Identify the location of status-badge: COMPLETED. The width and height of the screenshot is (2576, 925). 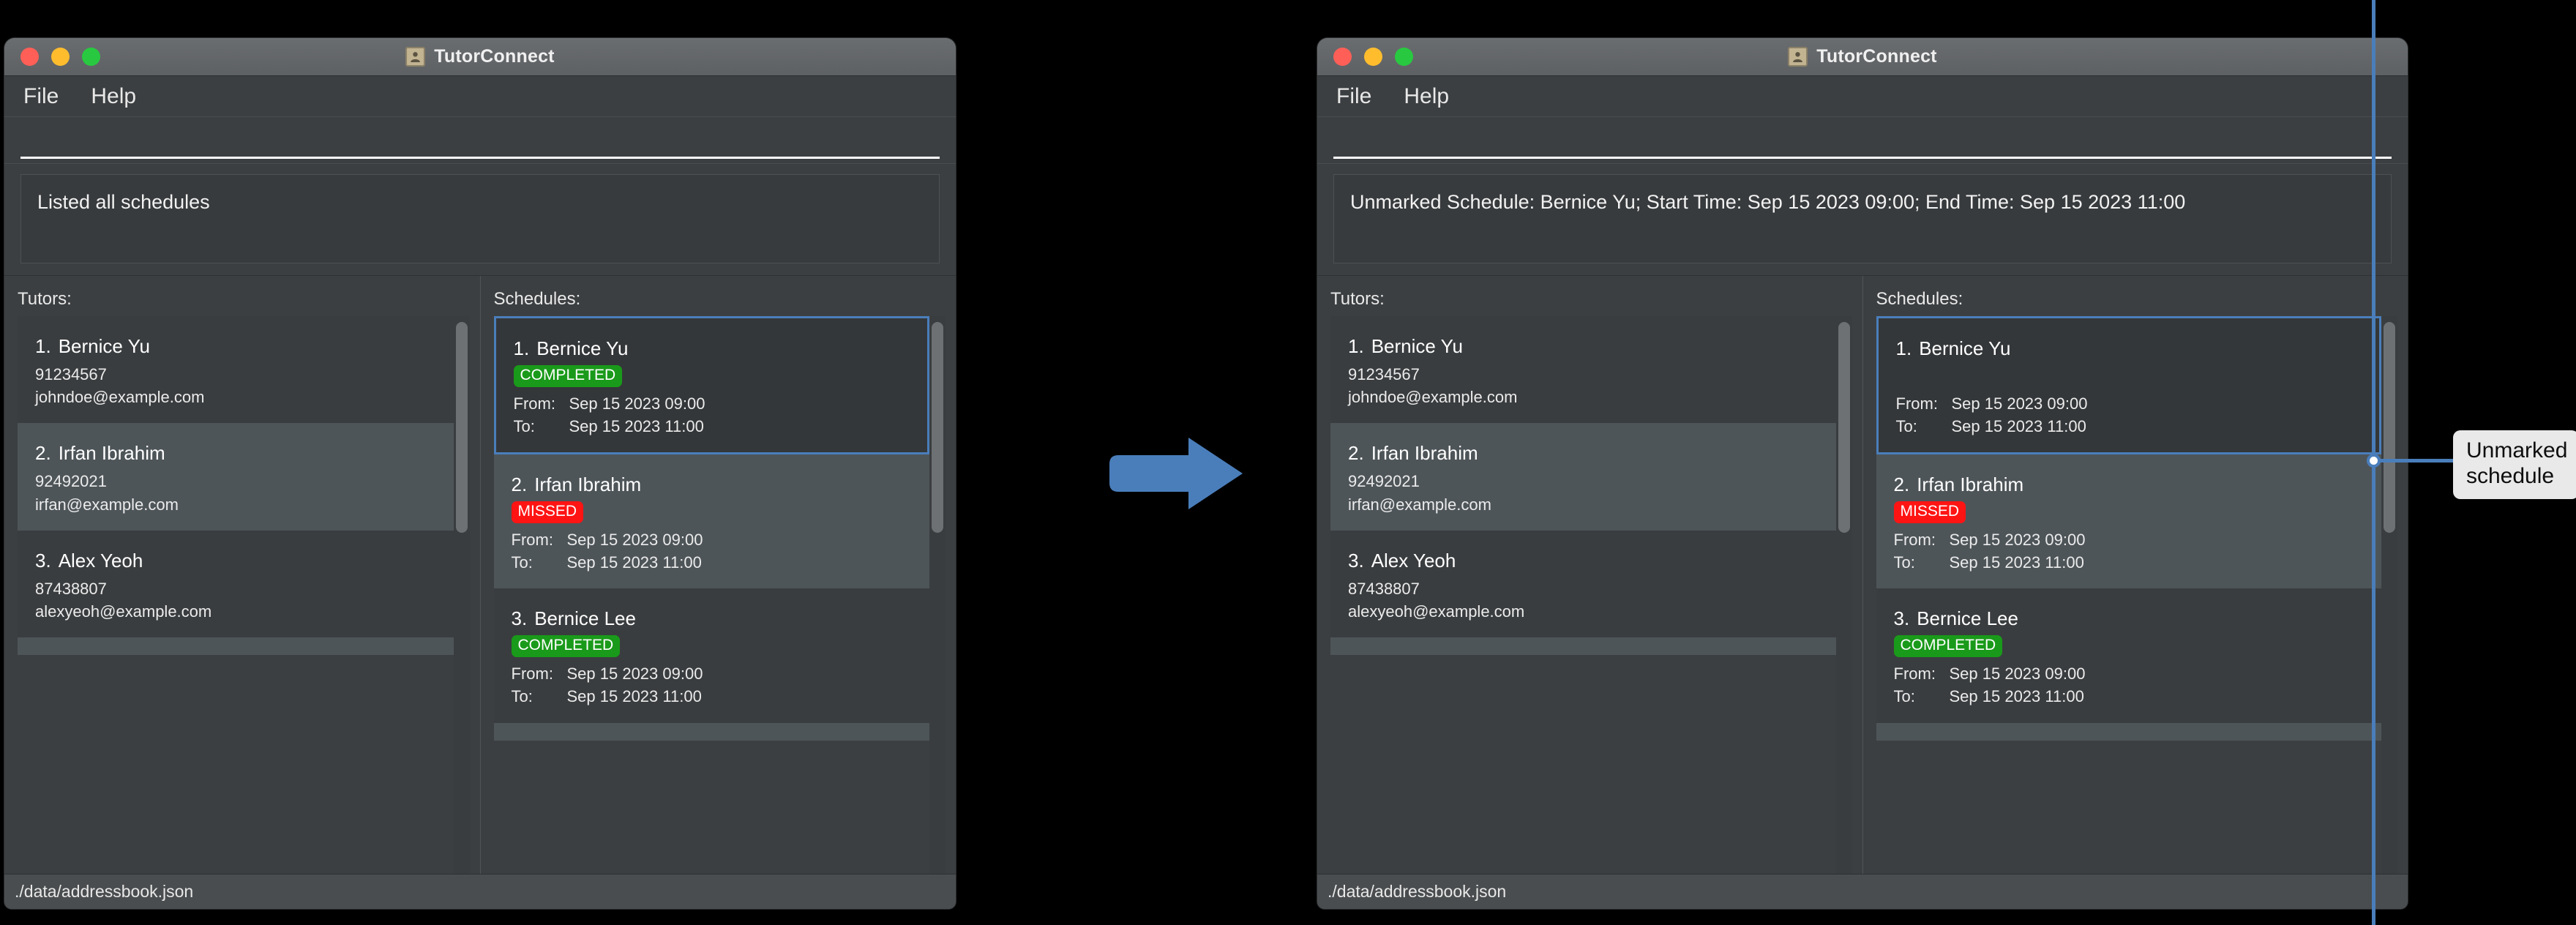
(568, 376).